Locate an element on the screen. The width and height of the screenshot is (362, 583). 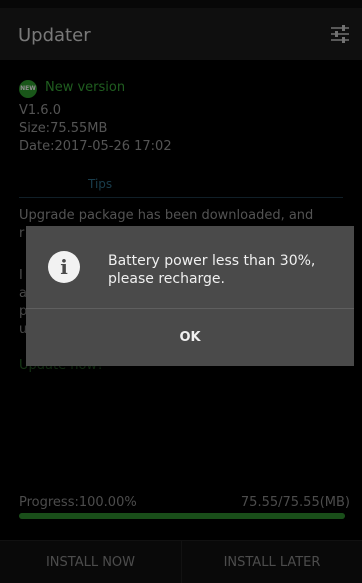
ok-button: OK is located at coordinates (190, 337).